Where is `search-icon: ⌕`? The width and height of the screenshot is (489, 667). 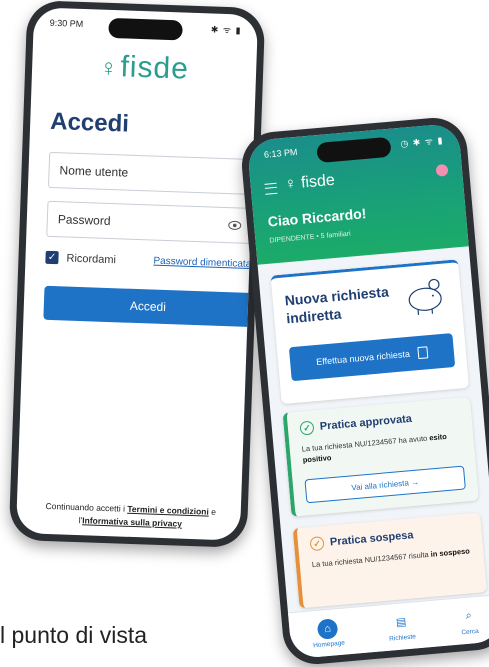 search-icon: ⌕ is located at coordinates (469, 616).